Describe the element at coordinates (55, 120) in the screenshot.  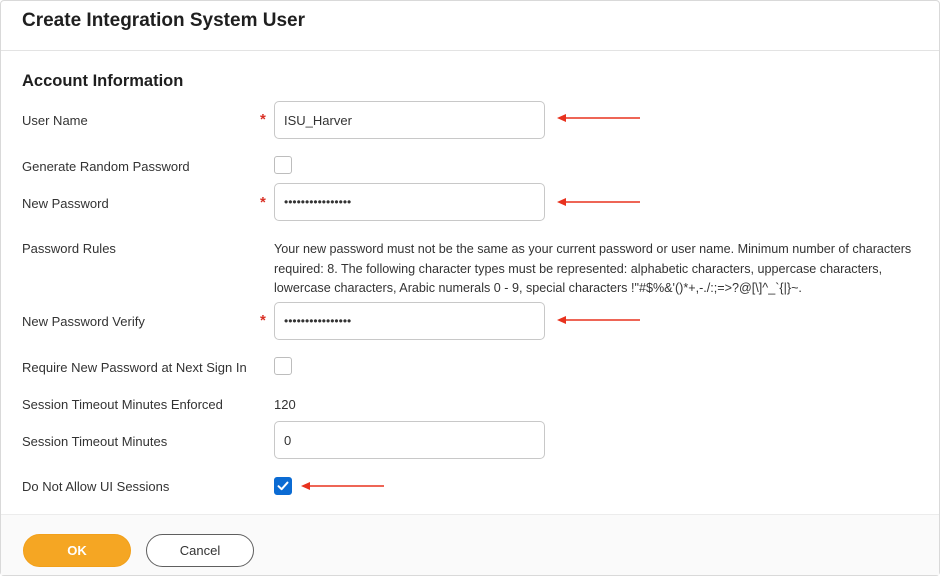
I see `user-name-label: User Name` at that location.